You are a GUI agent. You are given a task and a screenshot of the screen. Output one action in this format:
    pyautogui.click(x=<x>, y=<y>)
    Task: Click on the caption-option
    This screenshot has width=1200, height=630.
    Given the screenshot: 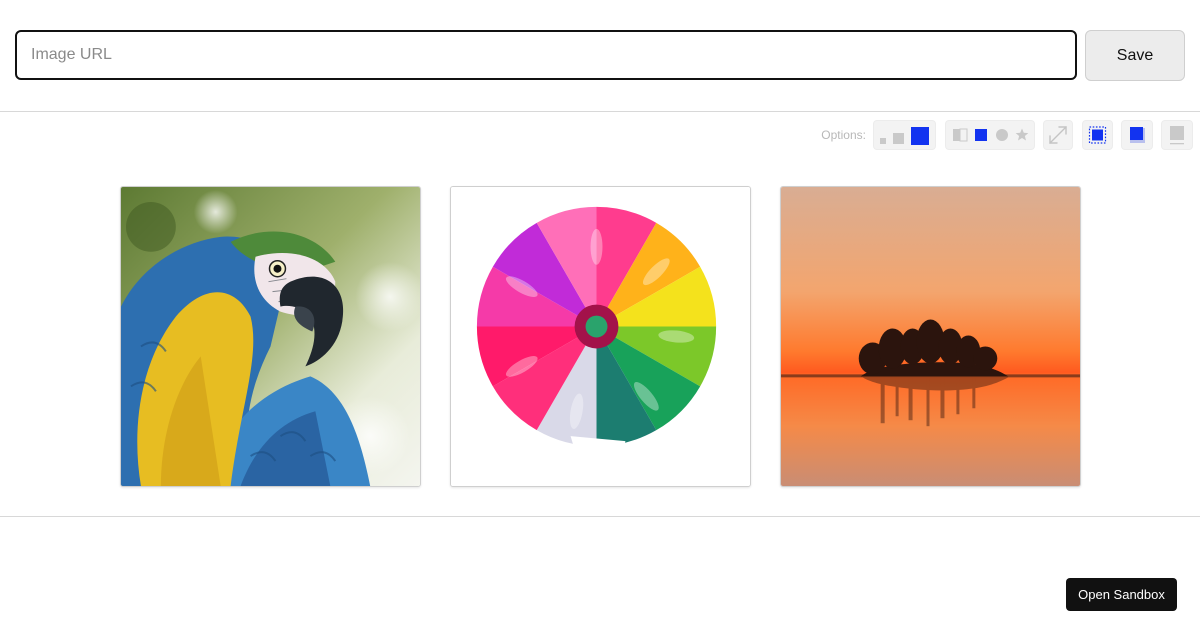 What is the action you would take?
    pyautogui.click(x=1177, y=135)
    